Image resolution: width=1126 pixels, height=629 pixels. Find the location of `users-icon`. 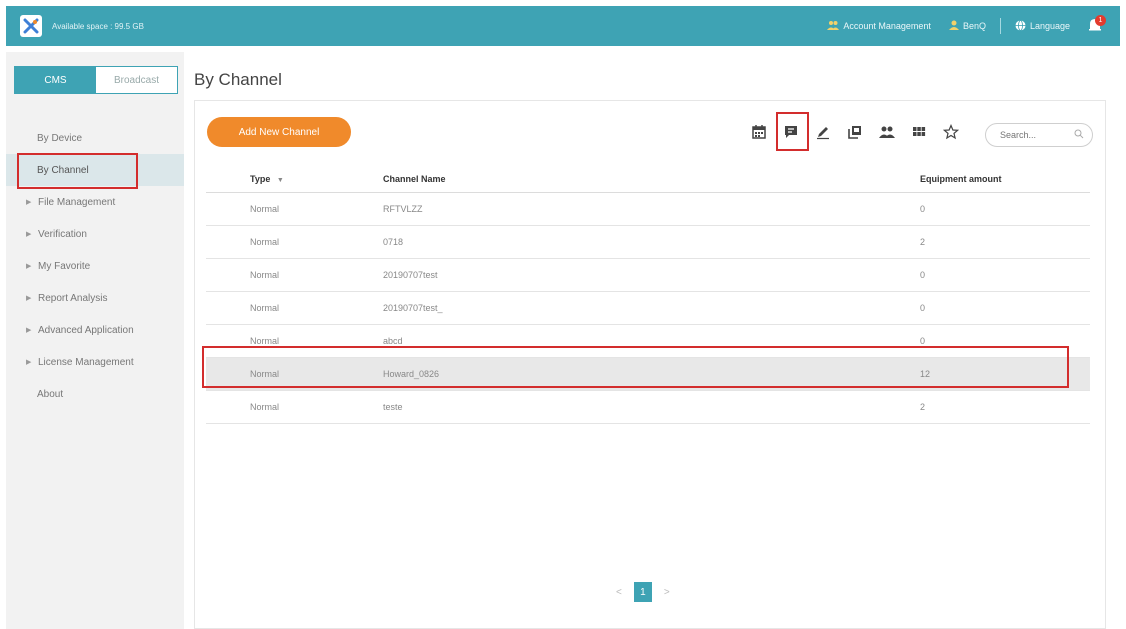

users-icon is located at coordinates (833, 26).